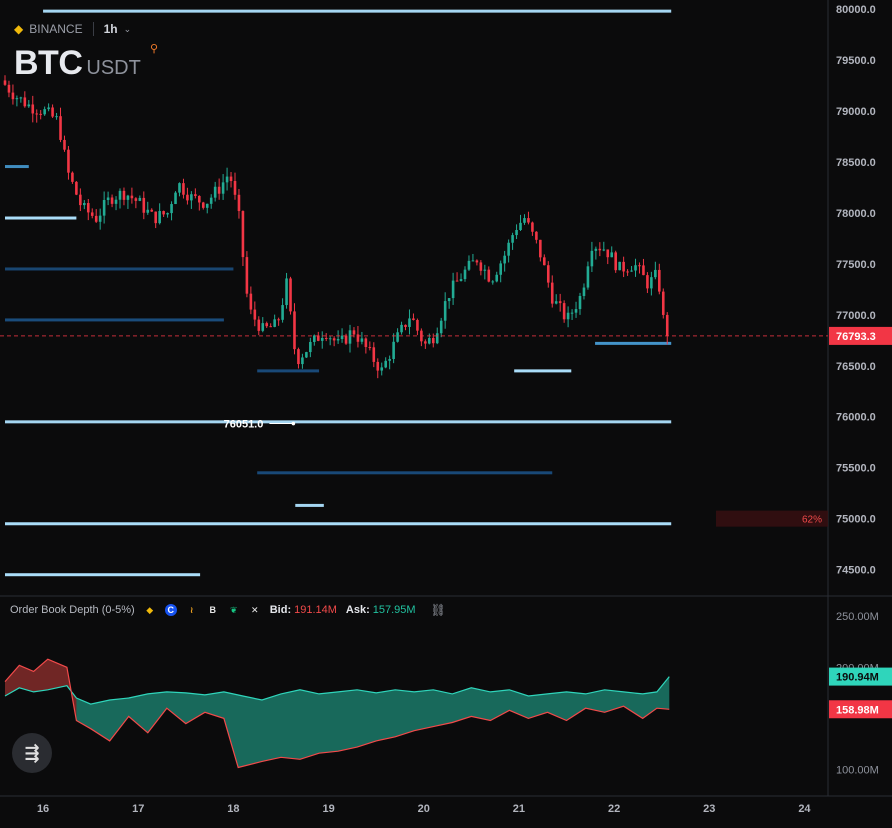 The width and height of the screenshot is (892, 828). Describe the element at coordinates (519, 809) in the screenshot. I see `x-tick-label: 21` at that location.